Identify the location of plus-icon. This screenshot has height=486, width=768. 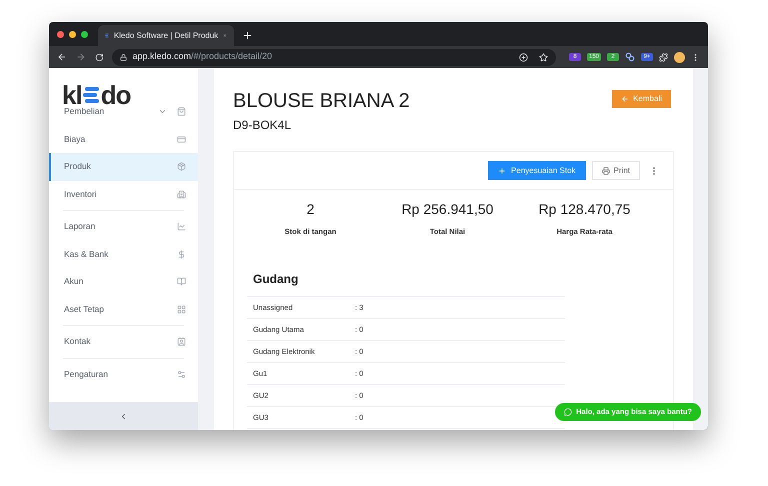
(502, 170).